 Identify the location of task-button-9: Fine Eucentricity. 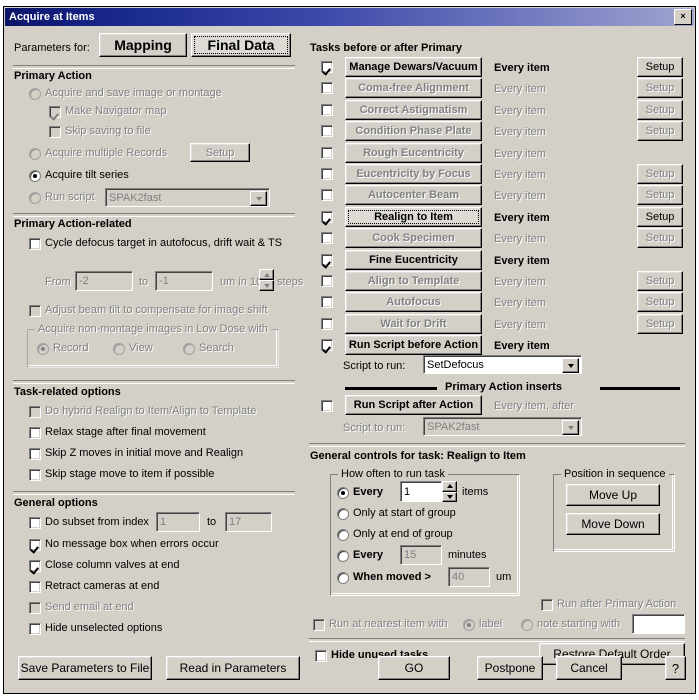
(413, 260).